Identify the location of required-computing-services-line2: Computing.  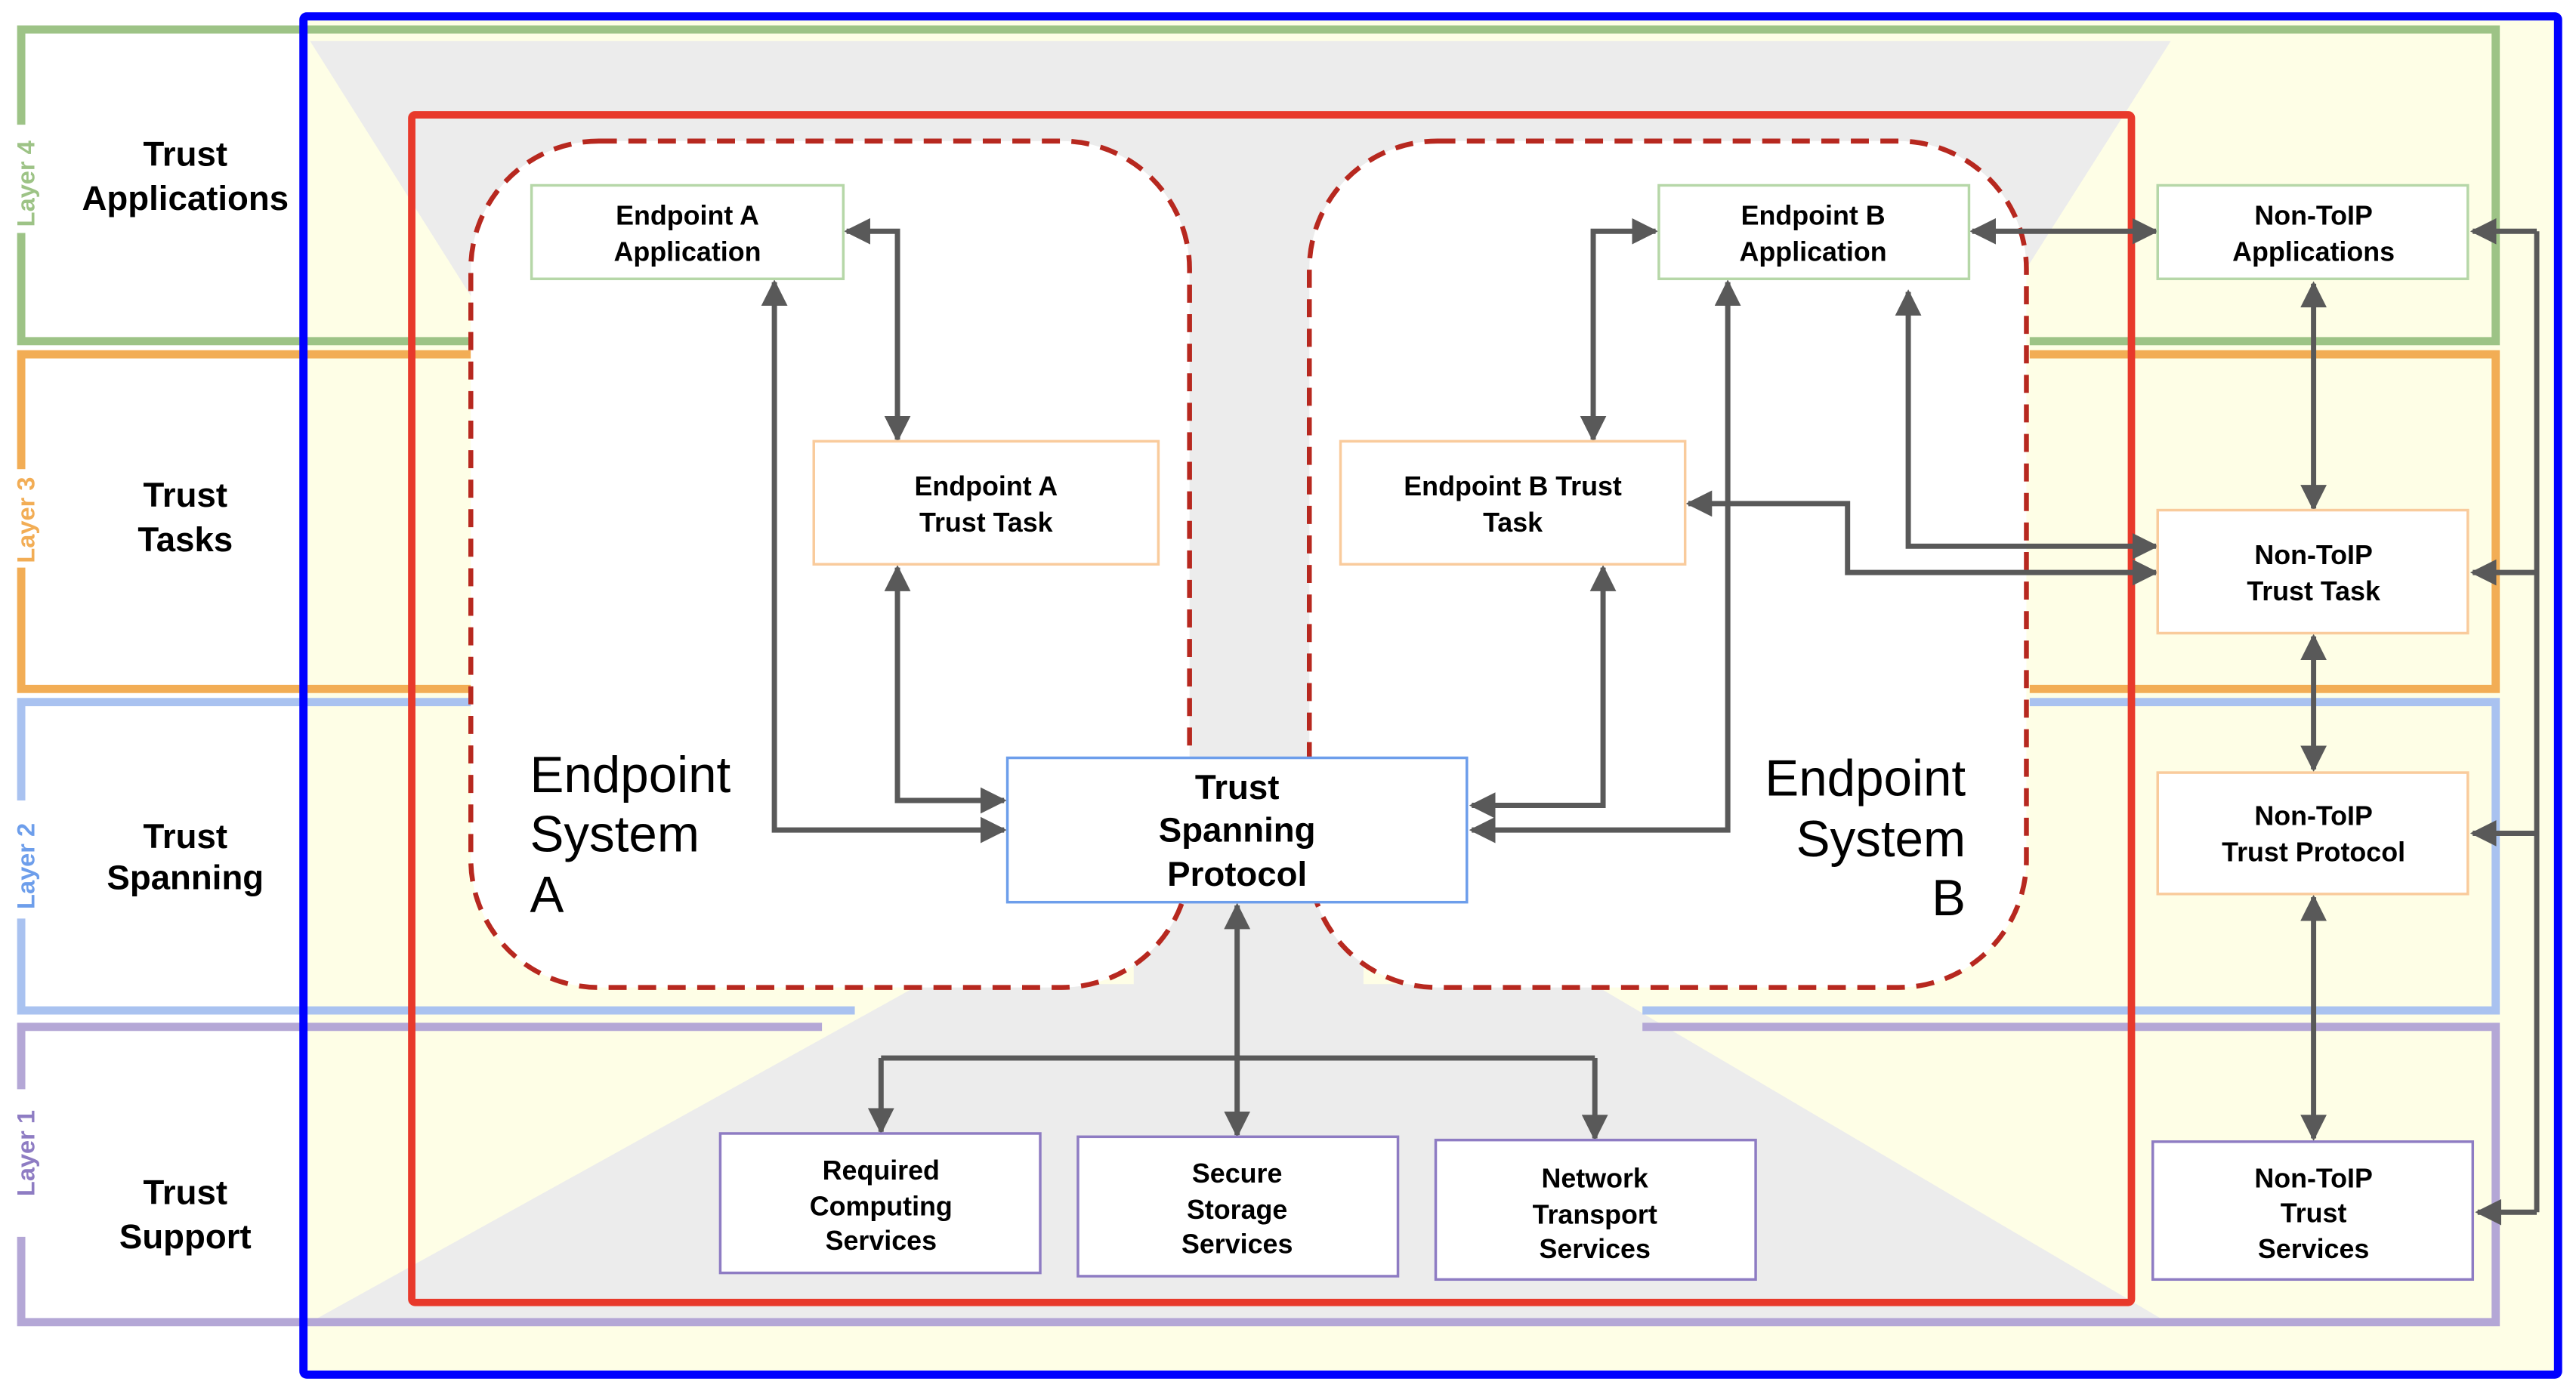
(881, 1207).